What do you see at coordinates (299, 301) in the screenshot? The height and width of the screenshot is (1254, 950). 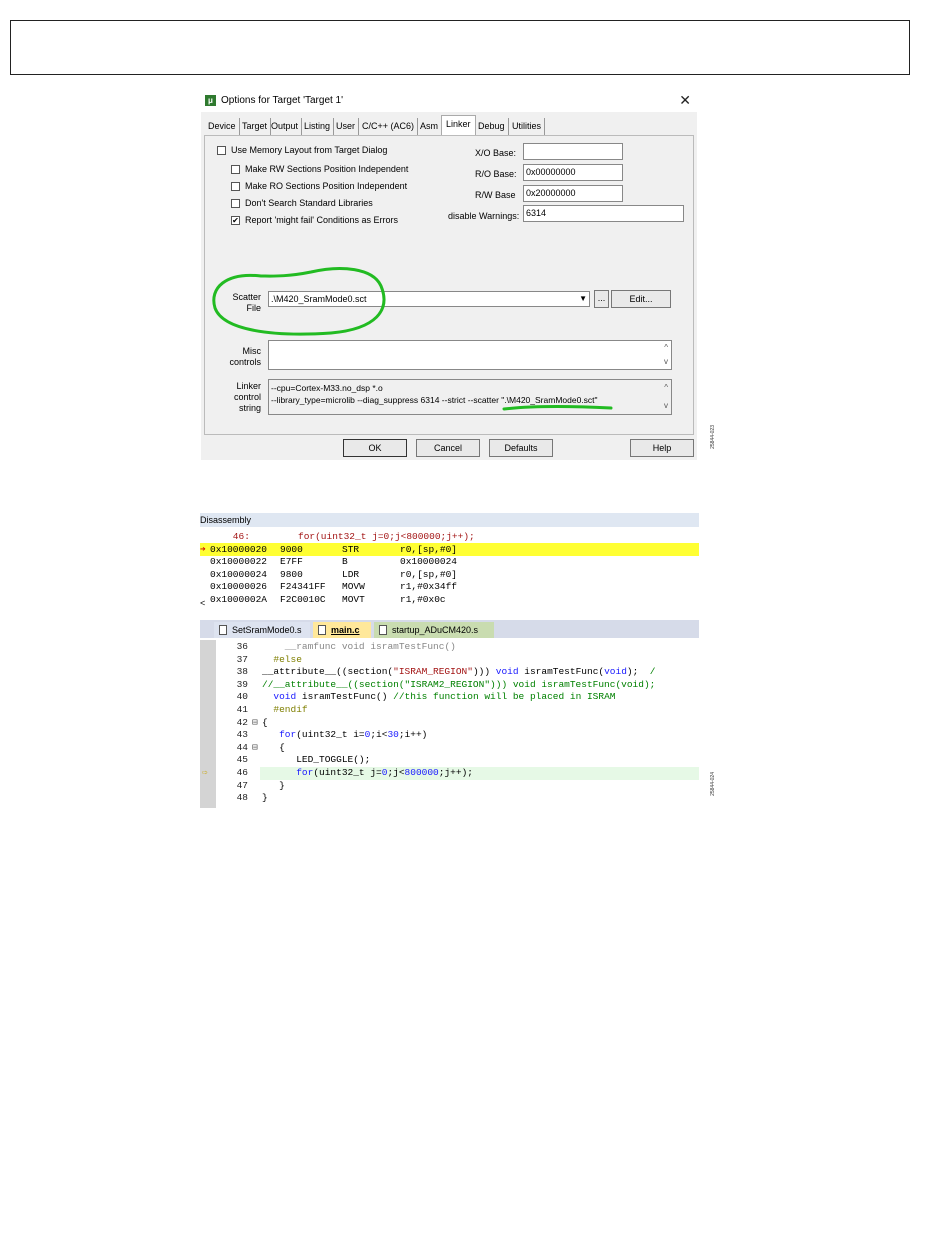 I see `annotation-ellipse` at bounding box center [299, 301].